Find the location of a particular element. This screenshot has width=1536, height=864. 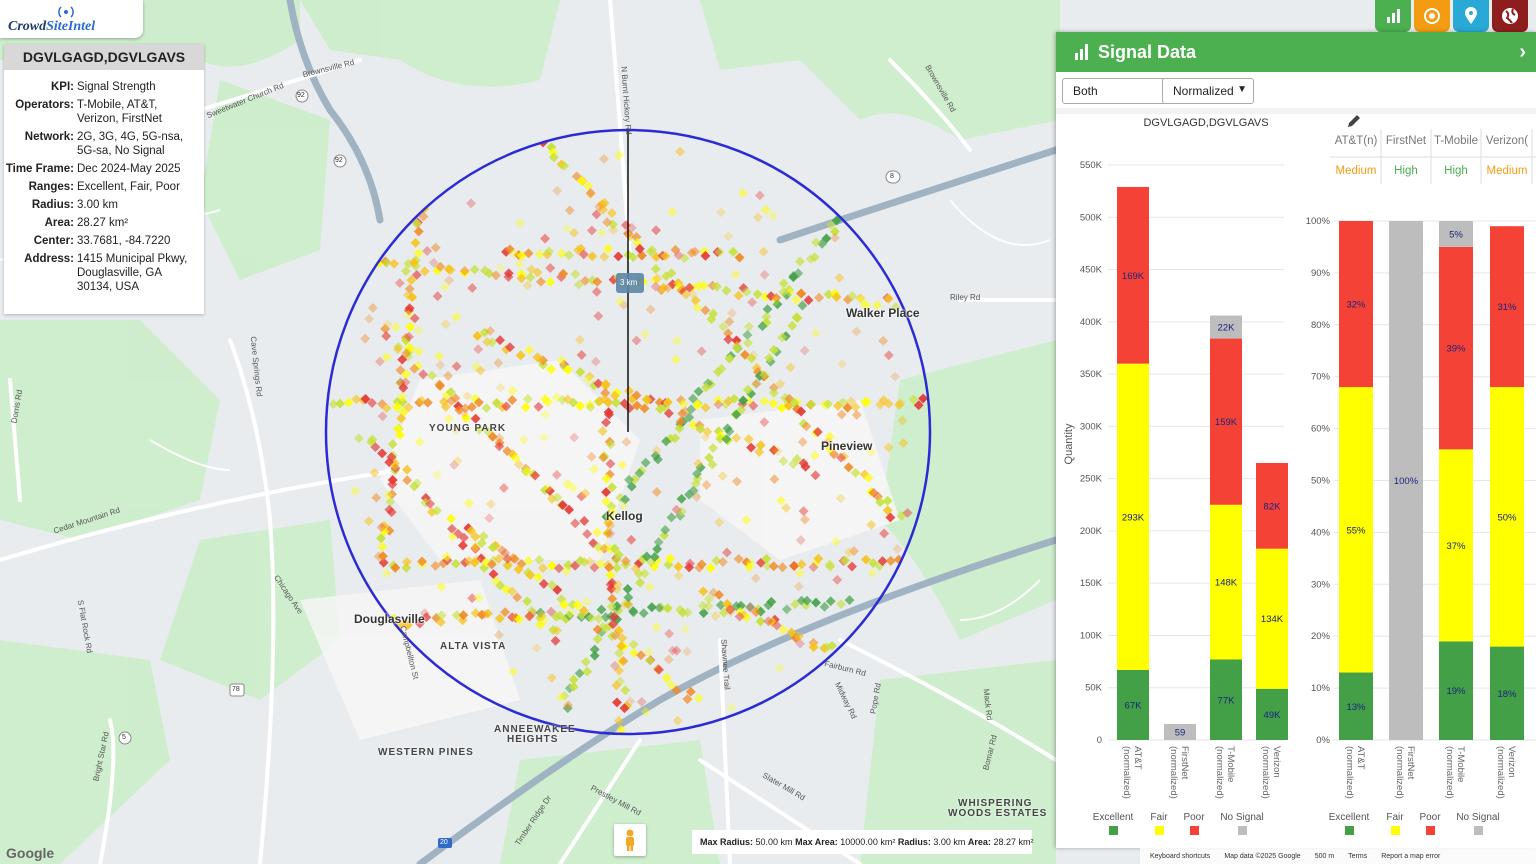

data-label: 55% is located at coordinates (1356, 530).